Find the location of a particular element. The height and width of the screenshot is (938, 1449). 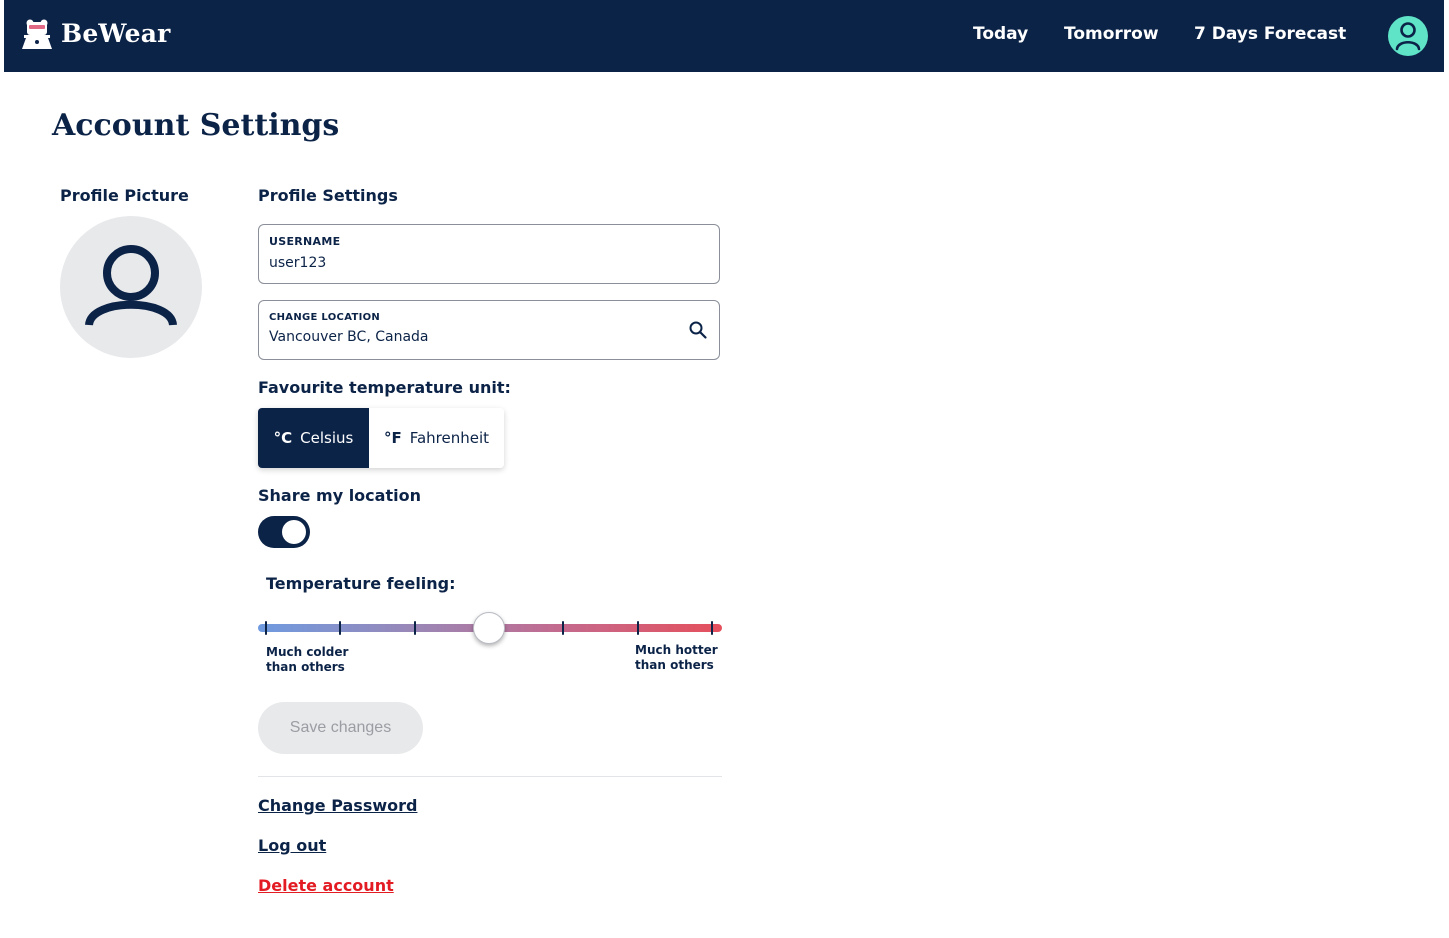

temperature-unit-toggle: °C Celsius °F Fahrenheit is located at coordinates (381, 438).